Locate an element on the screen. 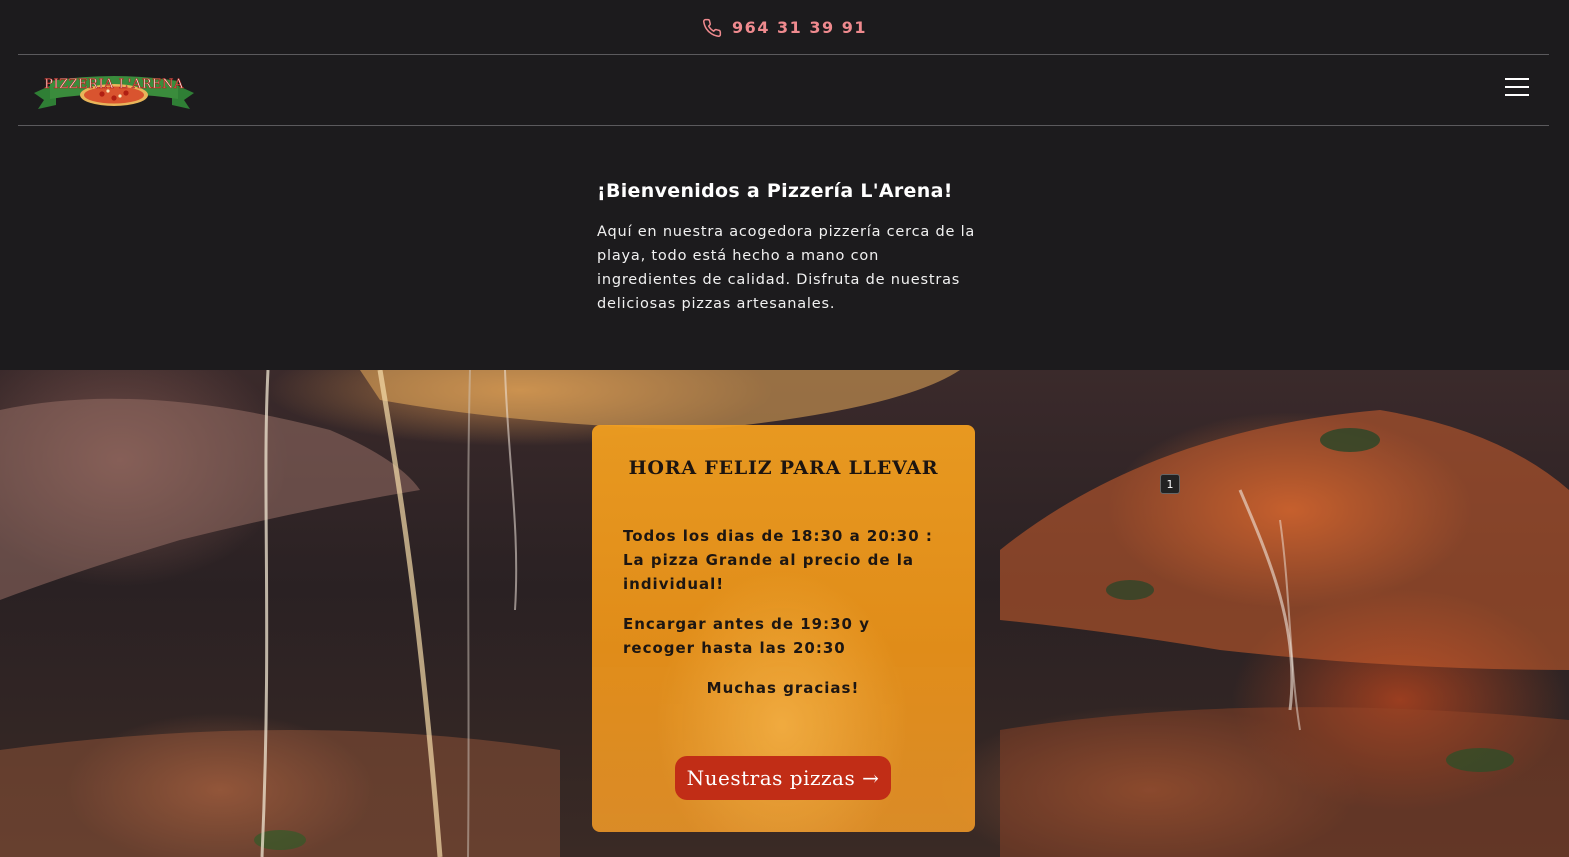 The width and height of the screenshot is (1569, 857). header-divider-bottom is located at coordinates (783, 125).